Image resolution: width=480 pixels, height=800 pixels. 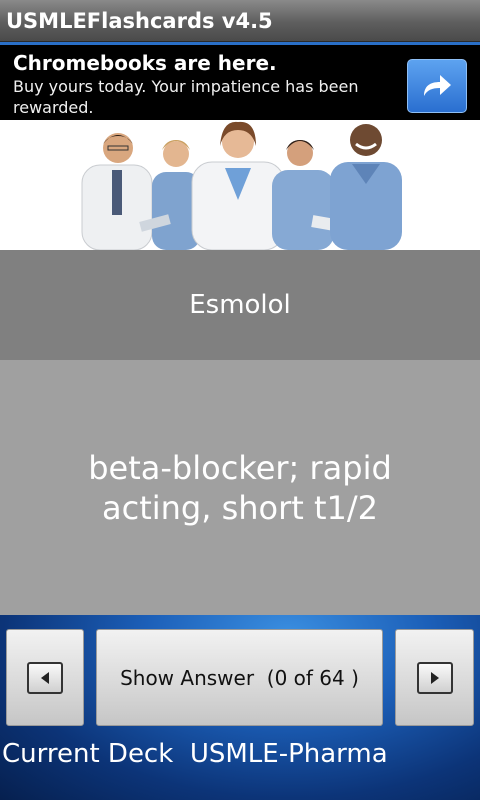 I want to click on triangle-right-icon, so click(x=434, y=677).